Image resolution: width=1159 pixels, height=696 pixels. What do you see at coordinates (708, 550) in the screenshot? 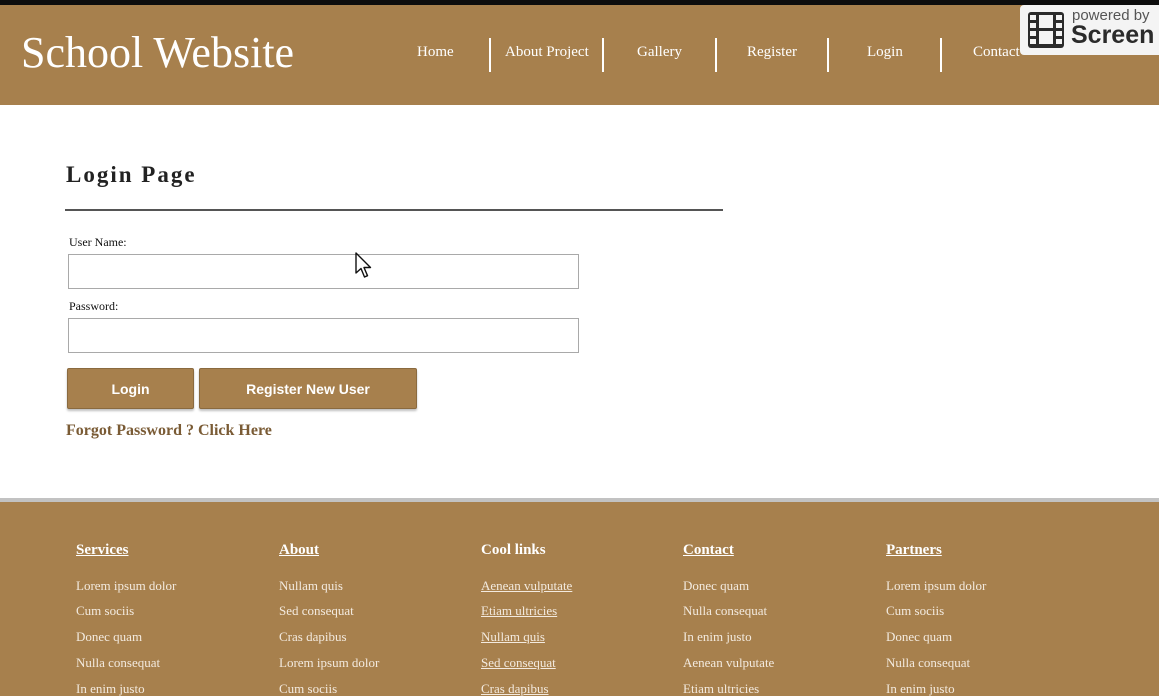
I see `footer-heading-contact: Contact` at bounding box center [708, 550].